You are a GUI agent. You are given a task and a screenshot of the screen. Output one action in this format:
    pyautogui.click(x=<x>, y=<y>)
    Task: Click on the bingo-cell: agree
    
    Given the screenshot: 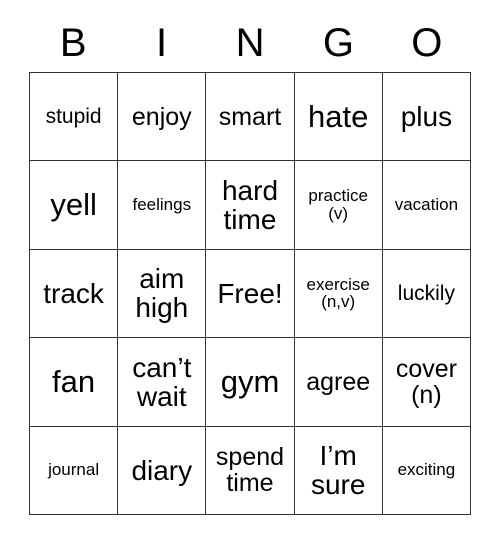 What is the action you would take?
    pyautogui.click(x=338, y=382)
    